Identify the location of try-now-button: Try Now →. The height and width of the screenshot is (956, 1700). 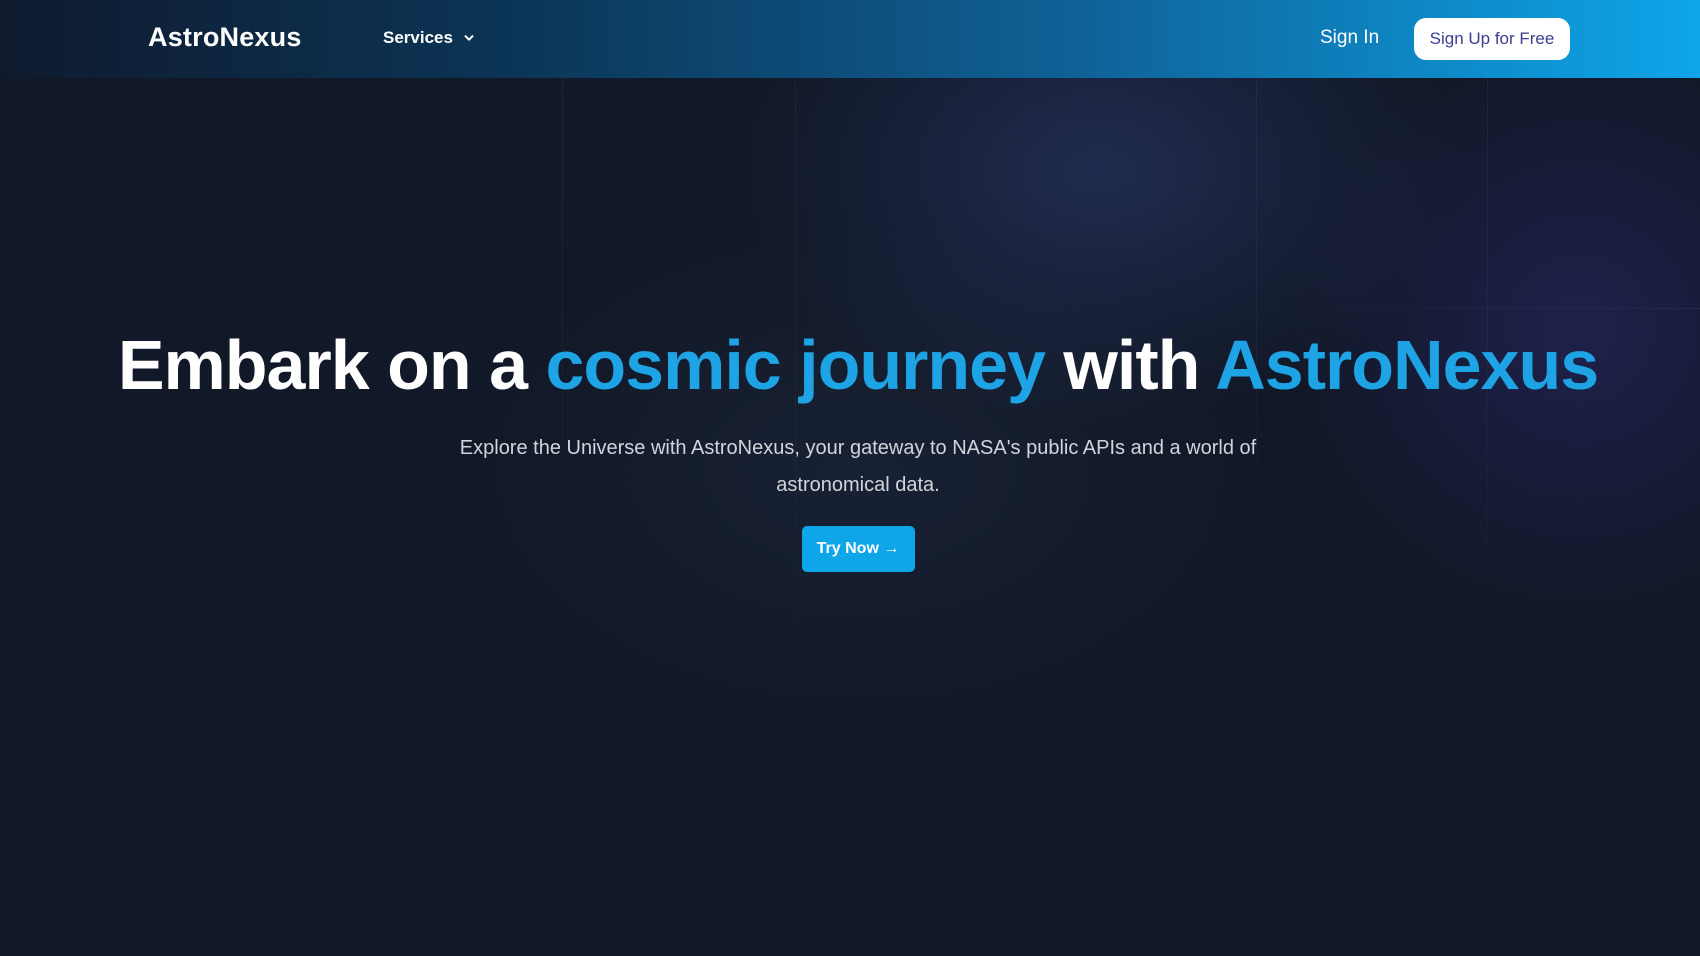
(858, 549).